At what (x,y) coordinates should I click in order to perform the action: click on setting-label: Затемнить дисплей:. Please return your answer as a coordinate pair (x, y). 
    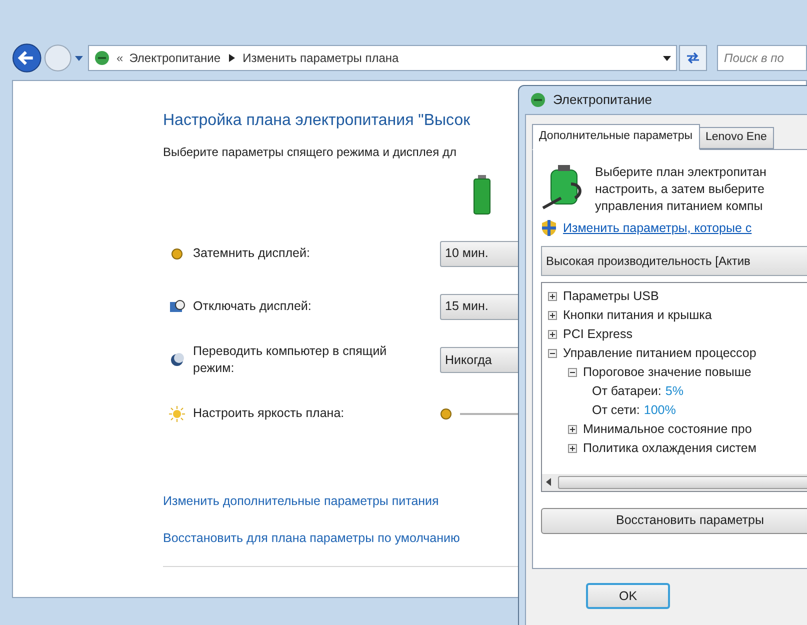
    Looking at the image, I should click on (252, 253).